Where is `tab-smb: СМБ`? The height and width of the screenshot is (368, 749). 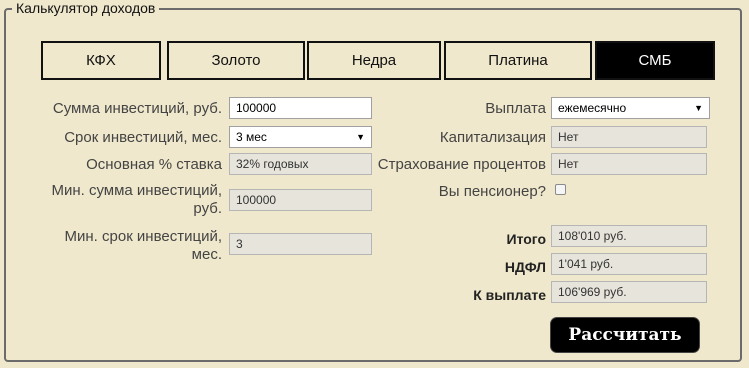
tab-smb: СМБ is located at coordinates (655, 60).